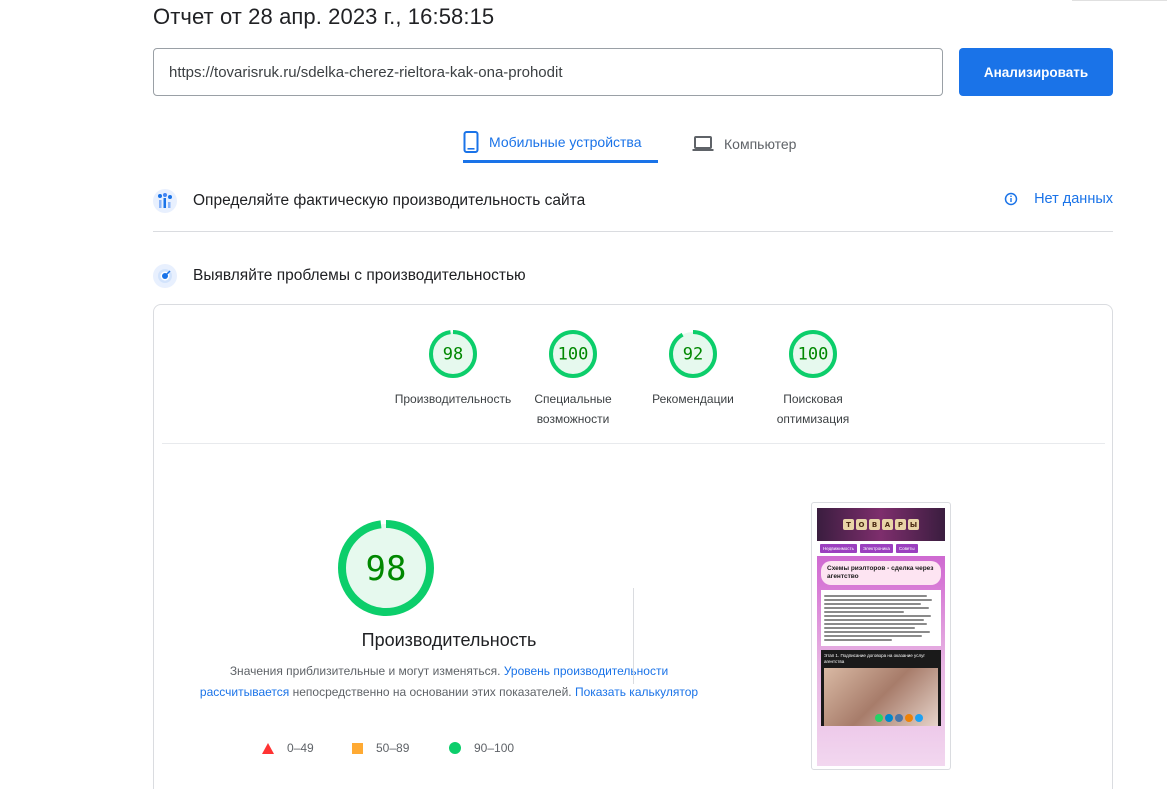  What do you see at coordinates (268, 748) in the screenshot?
I see `triangle-icon` at bounding box center [268, 748].